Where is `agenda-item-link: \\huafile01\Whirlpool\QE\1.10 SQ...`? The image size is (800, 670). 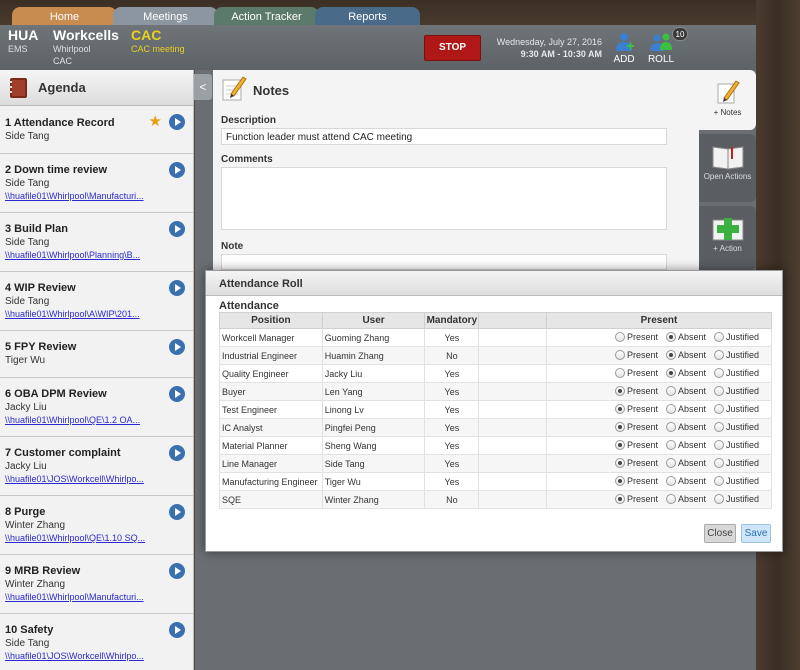
agenda-item-link: \\huafile01\Whirlpool\QE\1.10 SQ... is located at coordinates (84, 538).